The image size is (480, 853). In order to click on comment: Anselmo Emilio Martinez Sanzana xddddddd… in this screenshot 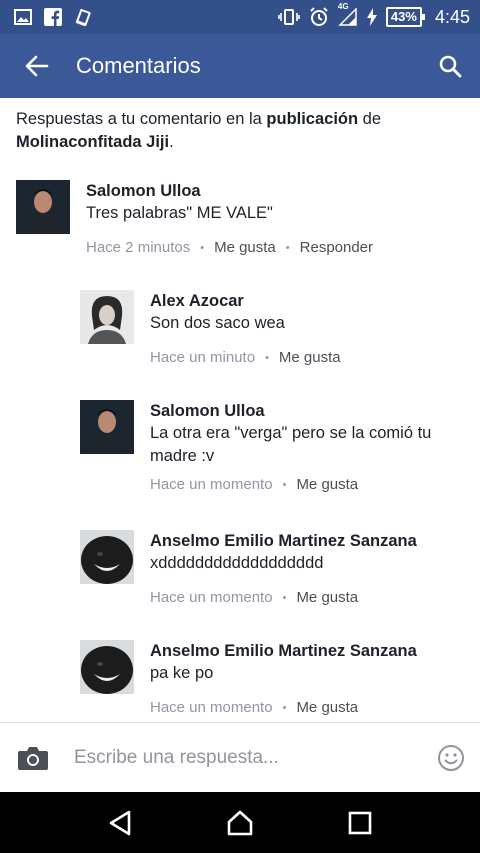, I will do `click(248, 568)`.